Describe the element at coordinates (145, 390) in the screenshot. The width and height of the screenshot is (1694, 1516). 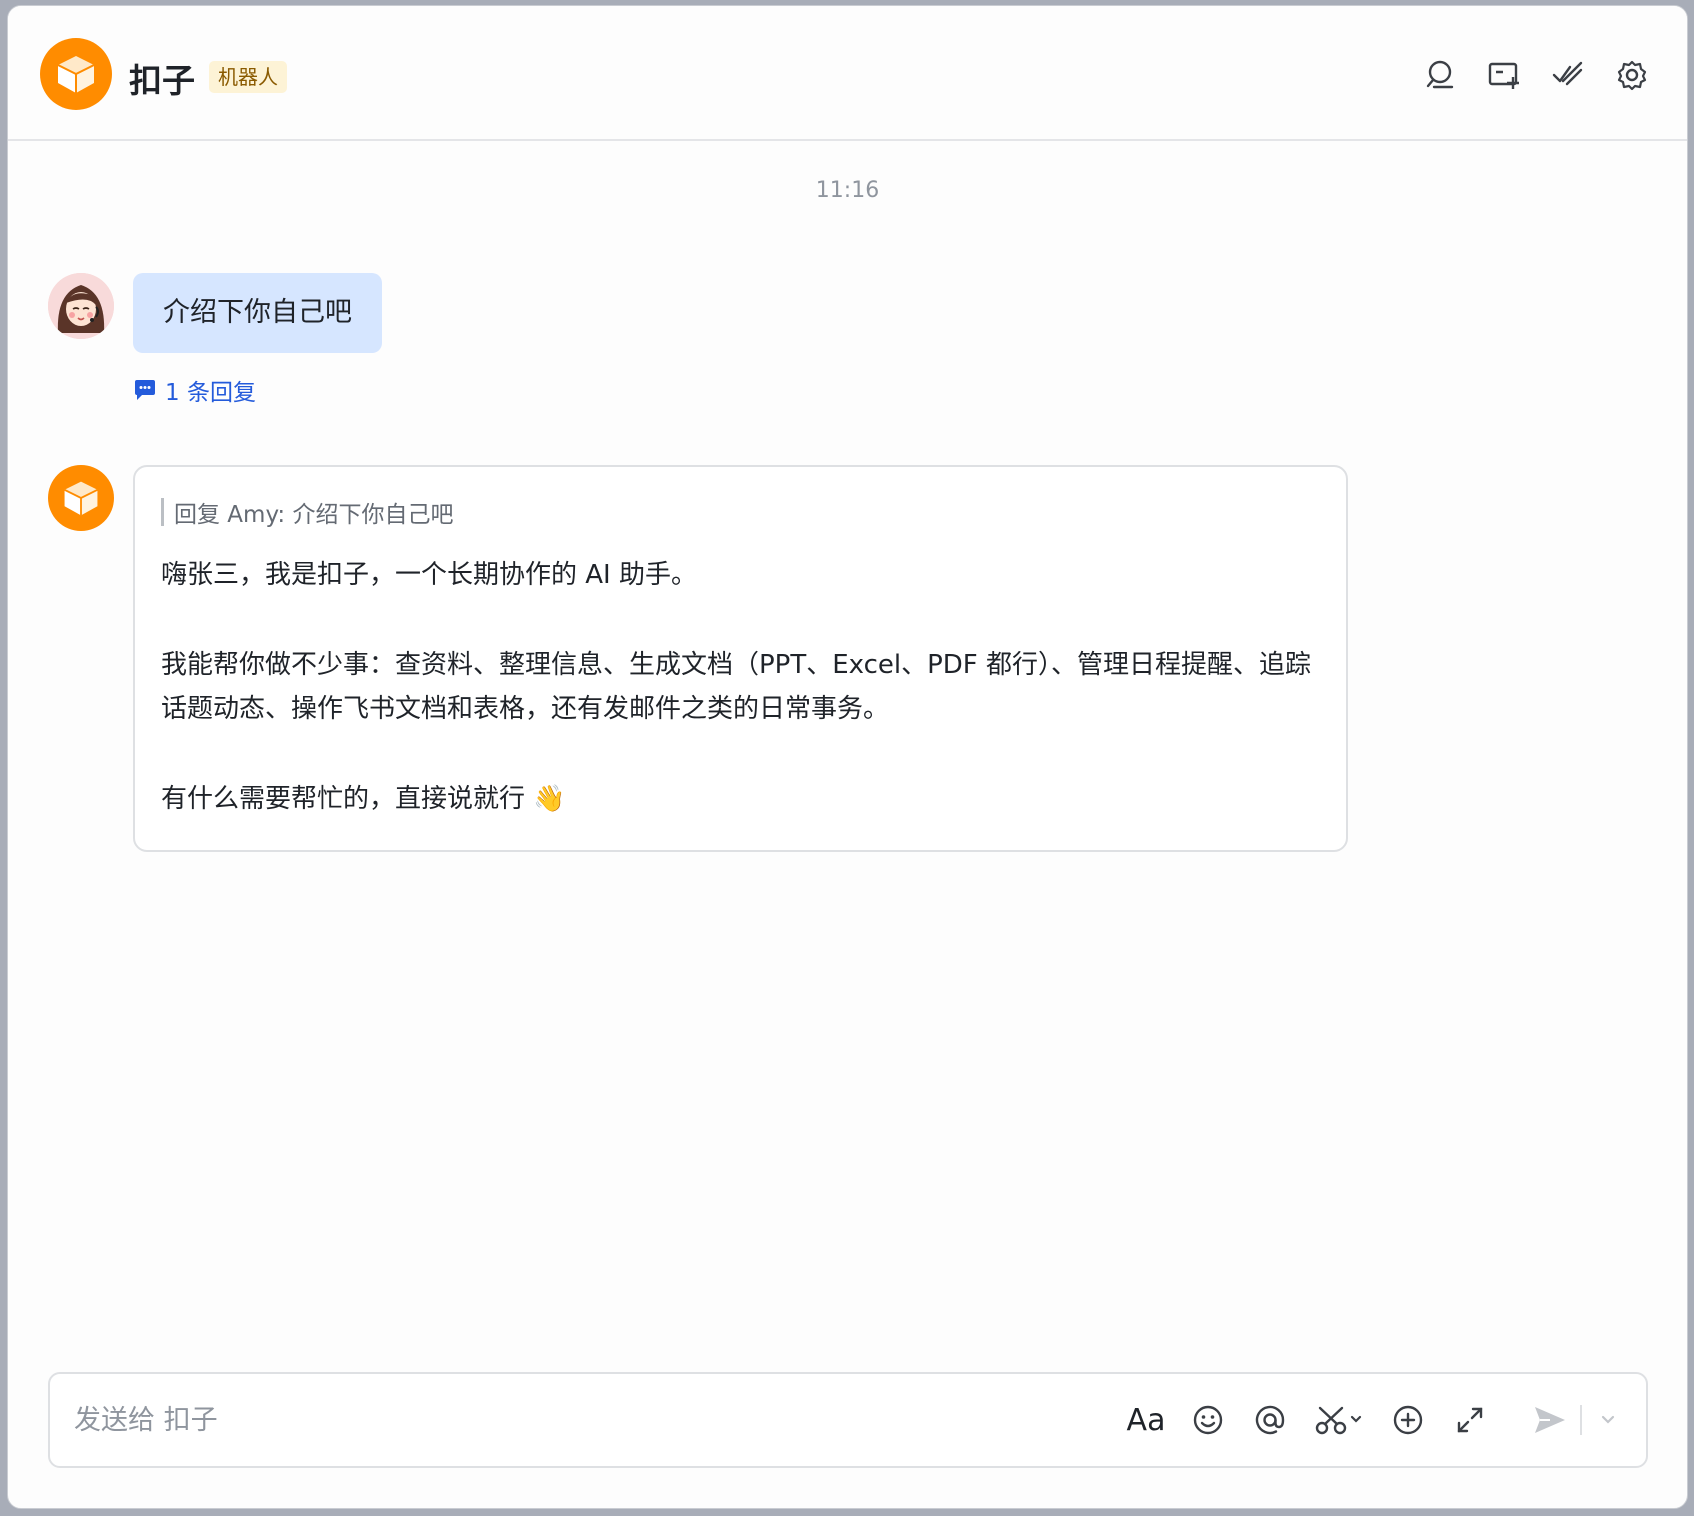
I see `thread-chat-icon` at that location.